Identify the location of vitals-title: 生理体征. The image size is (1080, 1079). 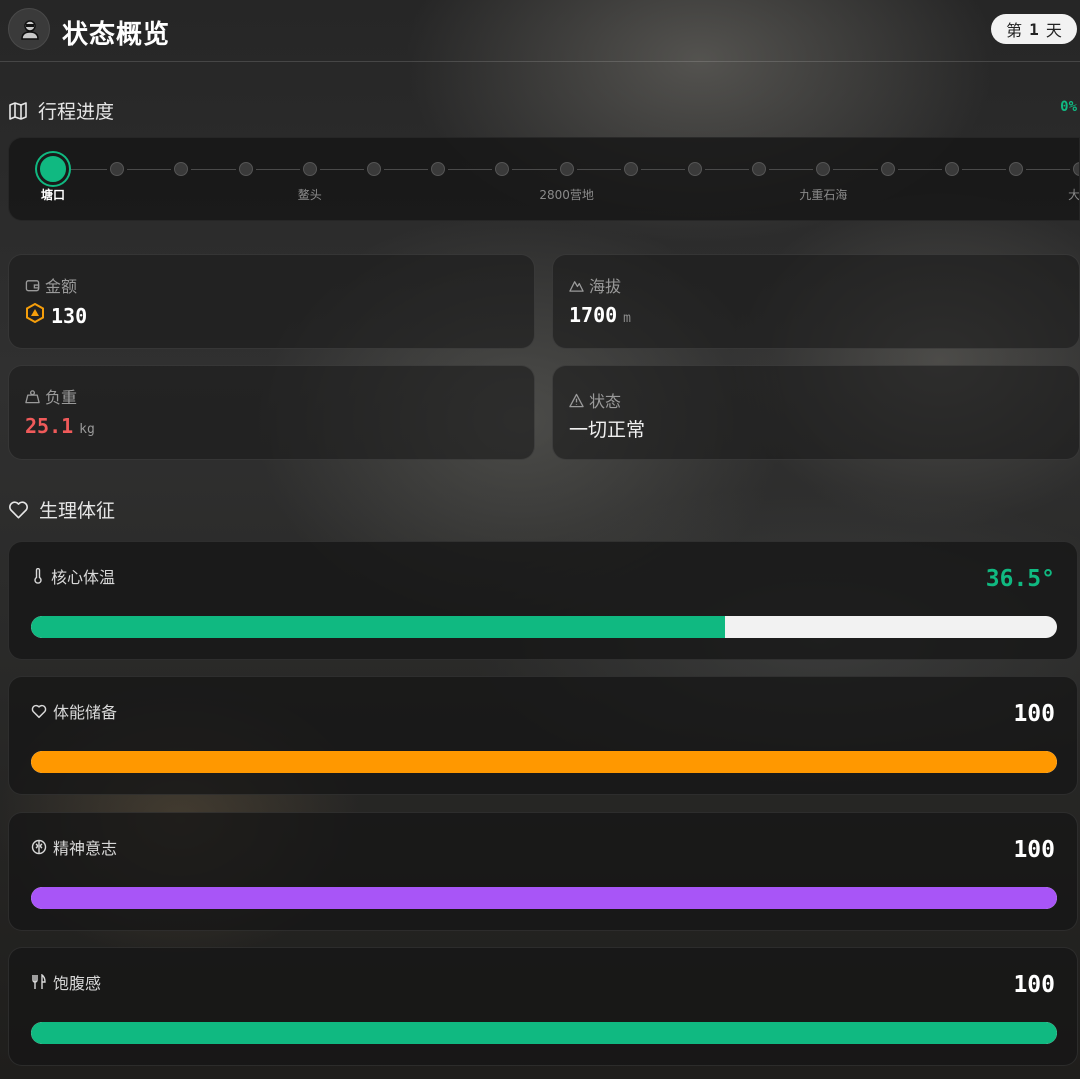
(77, 511).